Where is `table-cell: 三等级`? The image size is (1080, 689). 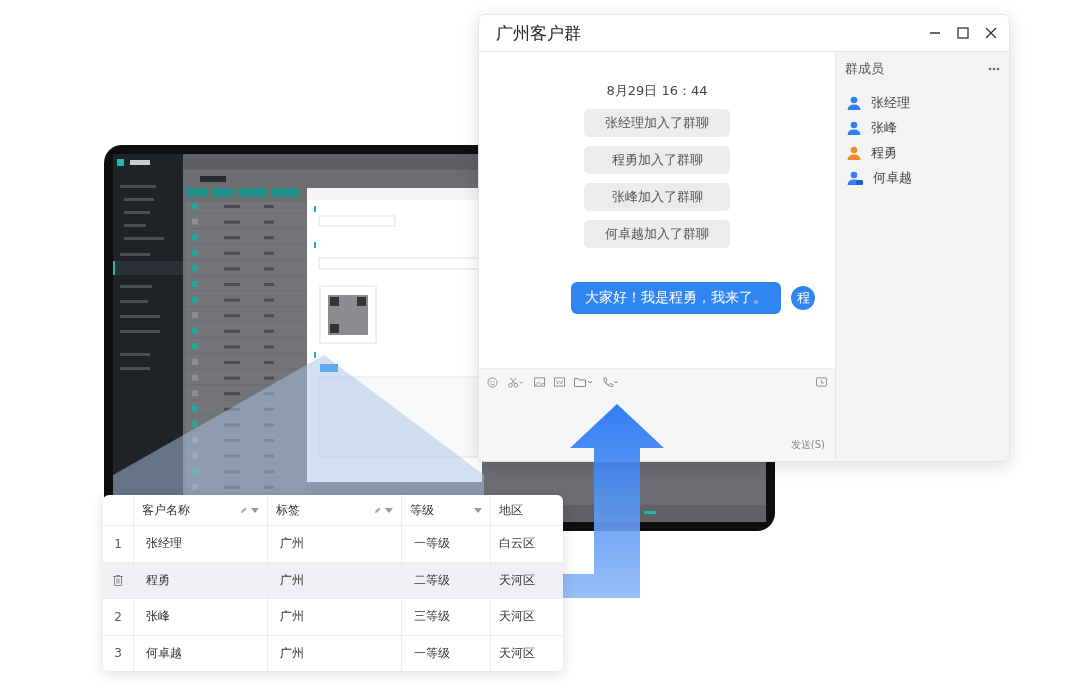
table-cell: 三等级 is located at coordinates (432, 617).